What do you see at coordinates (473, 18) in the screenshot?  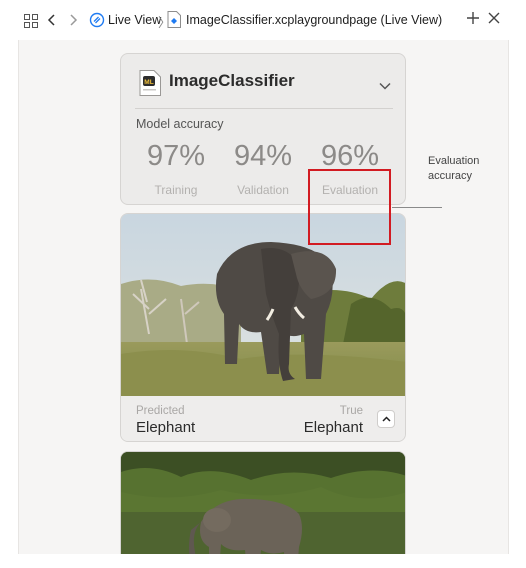 I see `add-icon` at bounding box center [473, 18].